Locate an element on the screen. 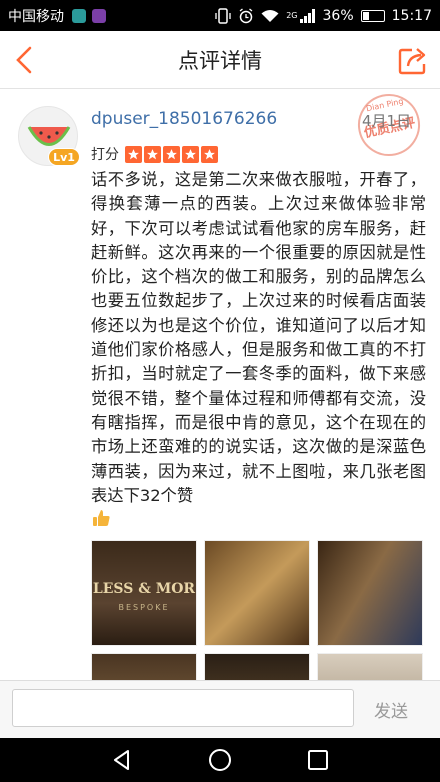 The height and width of the screenshot is (782, 440). alarm-icon is located at coordinates (246, 15).